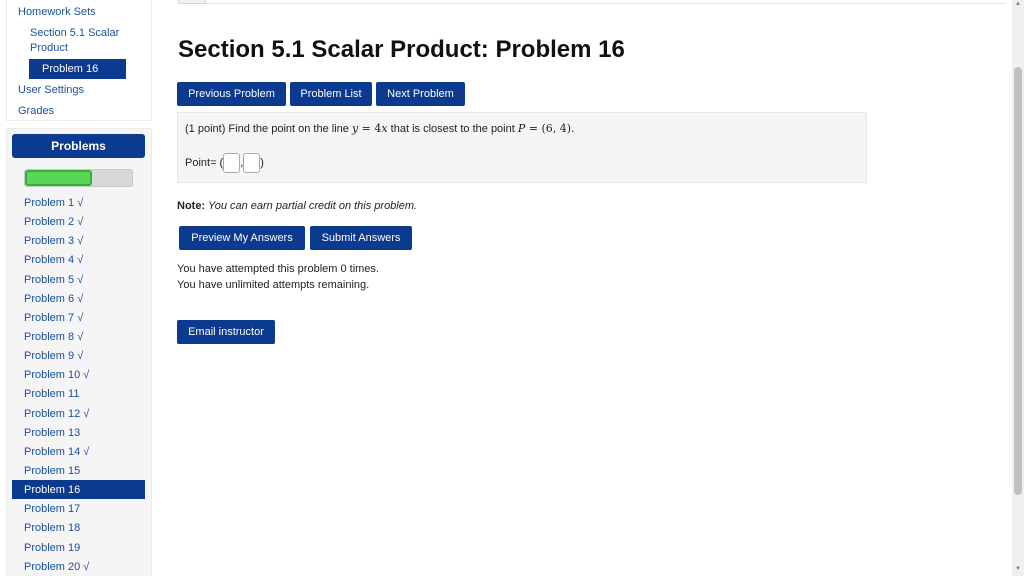 The width and height of the screenshot is (1024, 576). What do you see at coordinates (78, 355) in the screenshot?
I see `problem-list-item: Problem 9 √` at bounding box center [78, 355].